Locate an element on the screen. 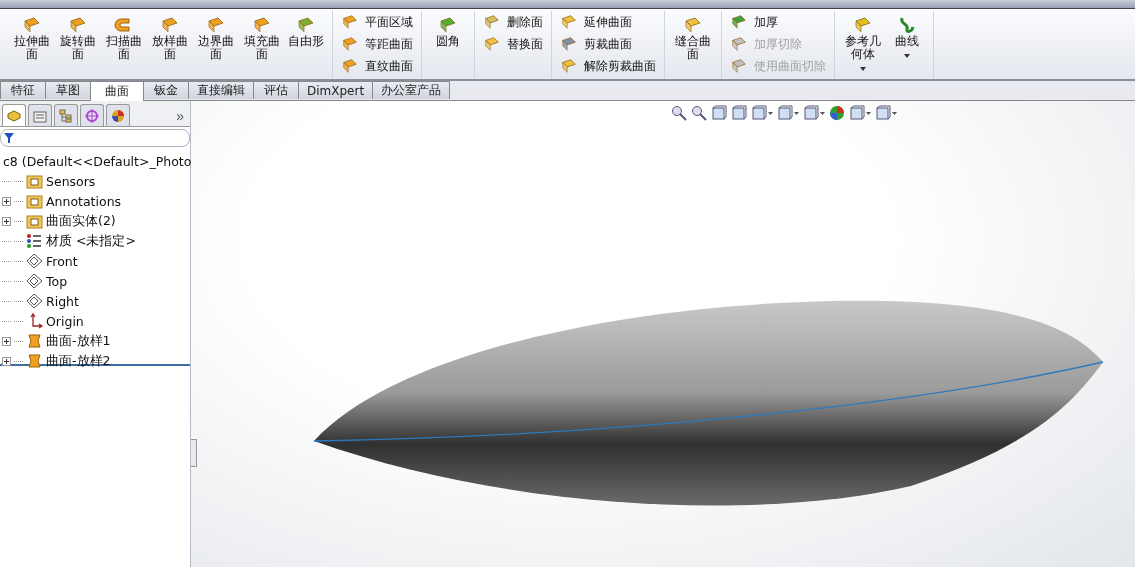 The height and width of the screenshot is (567, 1135). tree-item: Right is located at coordinates (62, 301).